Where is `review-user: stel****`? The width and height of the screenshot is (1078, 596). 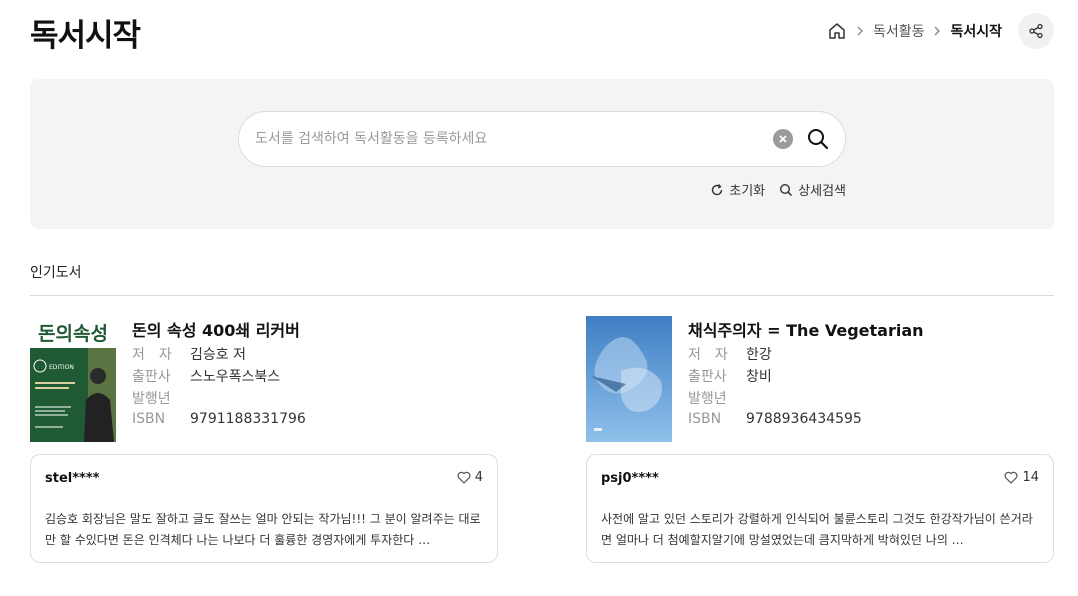 review-user: stel**** is located at coordinates (72, 478).